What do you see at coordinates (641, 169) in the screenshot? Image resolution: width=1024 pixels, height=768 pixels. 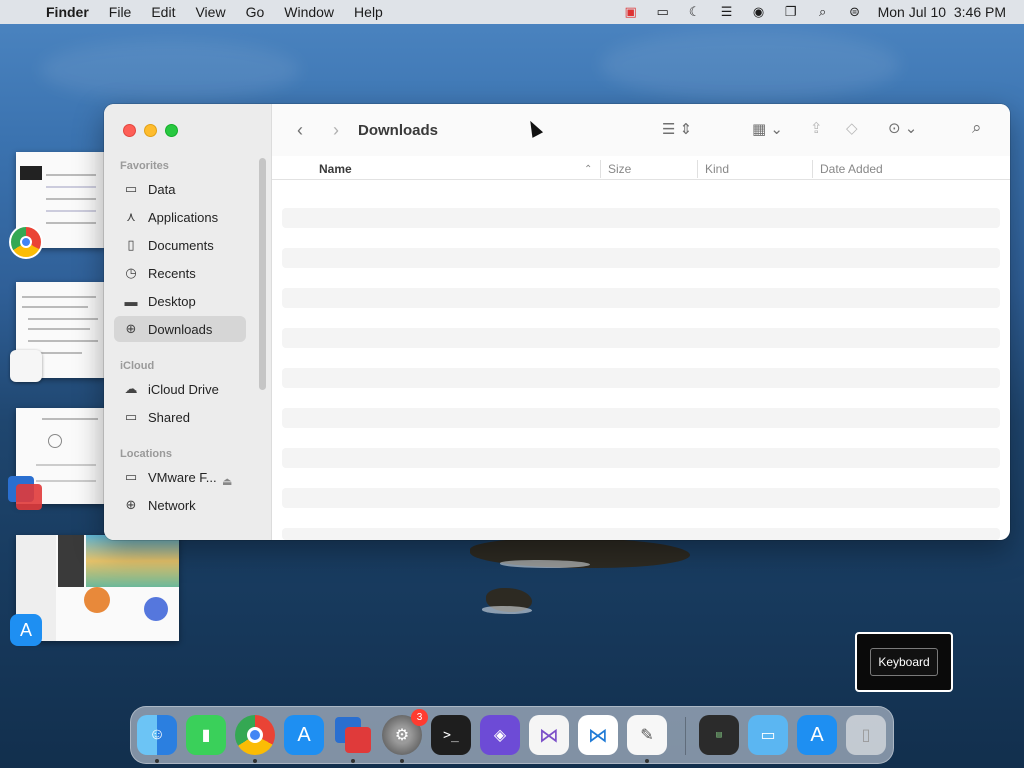 I see `column-header: Name ⌃ Size Kind Date Added` at bounding box center [641, 169].